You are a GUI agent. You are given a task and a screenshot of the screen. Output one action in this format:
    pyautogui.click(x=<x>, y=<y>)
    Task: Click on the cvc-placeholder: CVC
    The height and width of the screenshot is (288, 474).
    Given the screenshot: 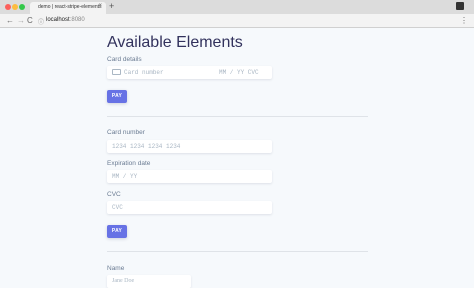 What is the action you would take?
    pyautogui.click(x=117, y=207)
    